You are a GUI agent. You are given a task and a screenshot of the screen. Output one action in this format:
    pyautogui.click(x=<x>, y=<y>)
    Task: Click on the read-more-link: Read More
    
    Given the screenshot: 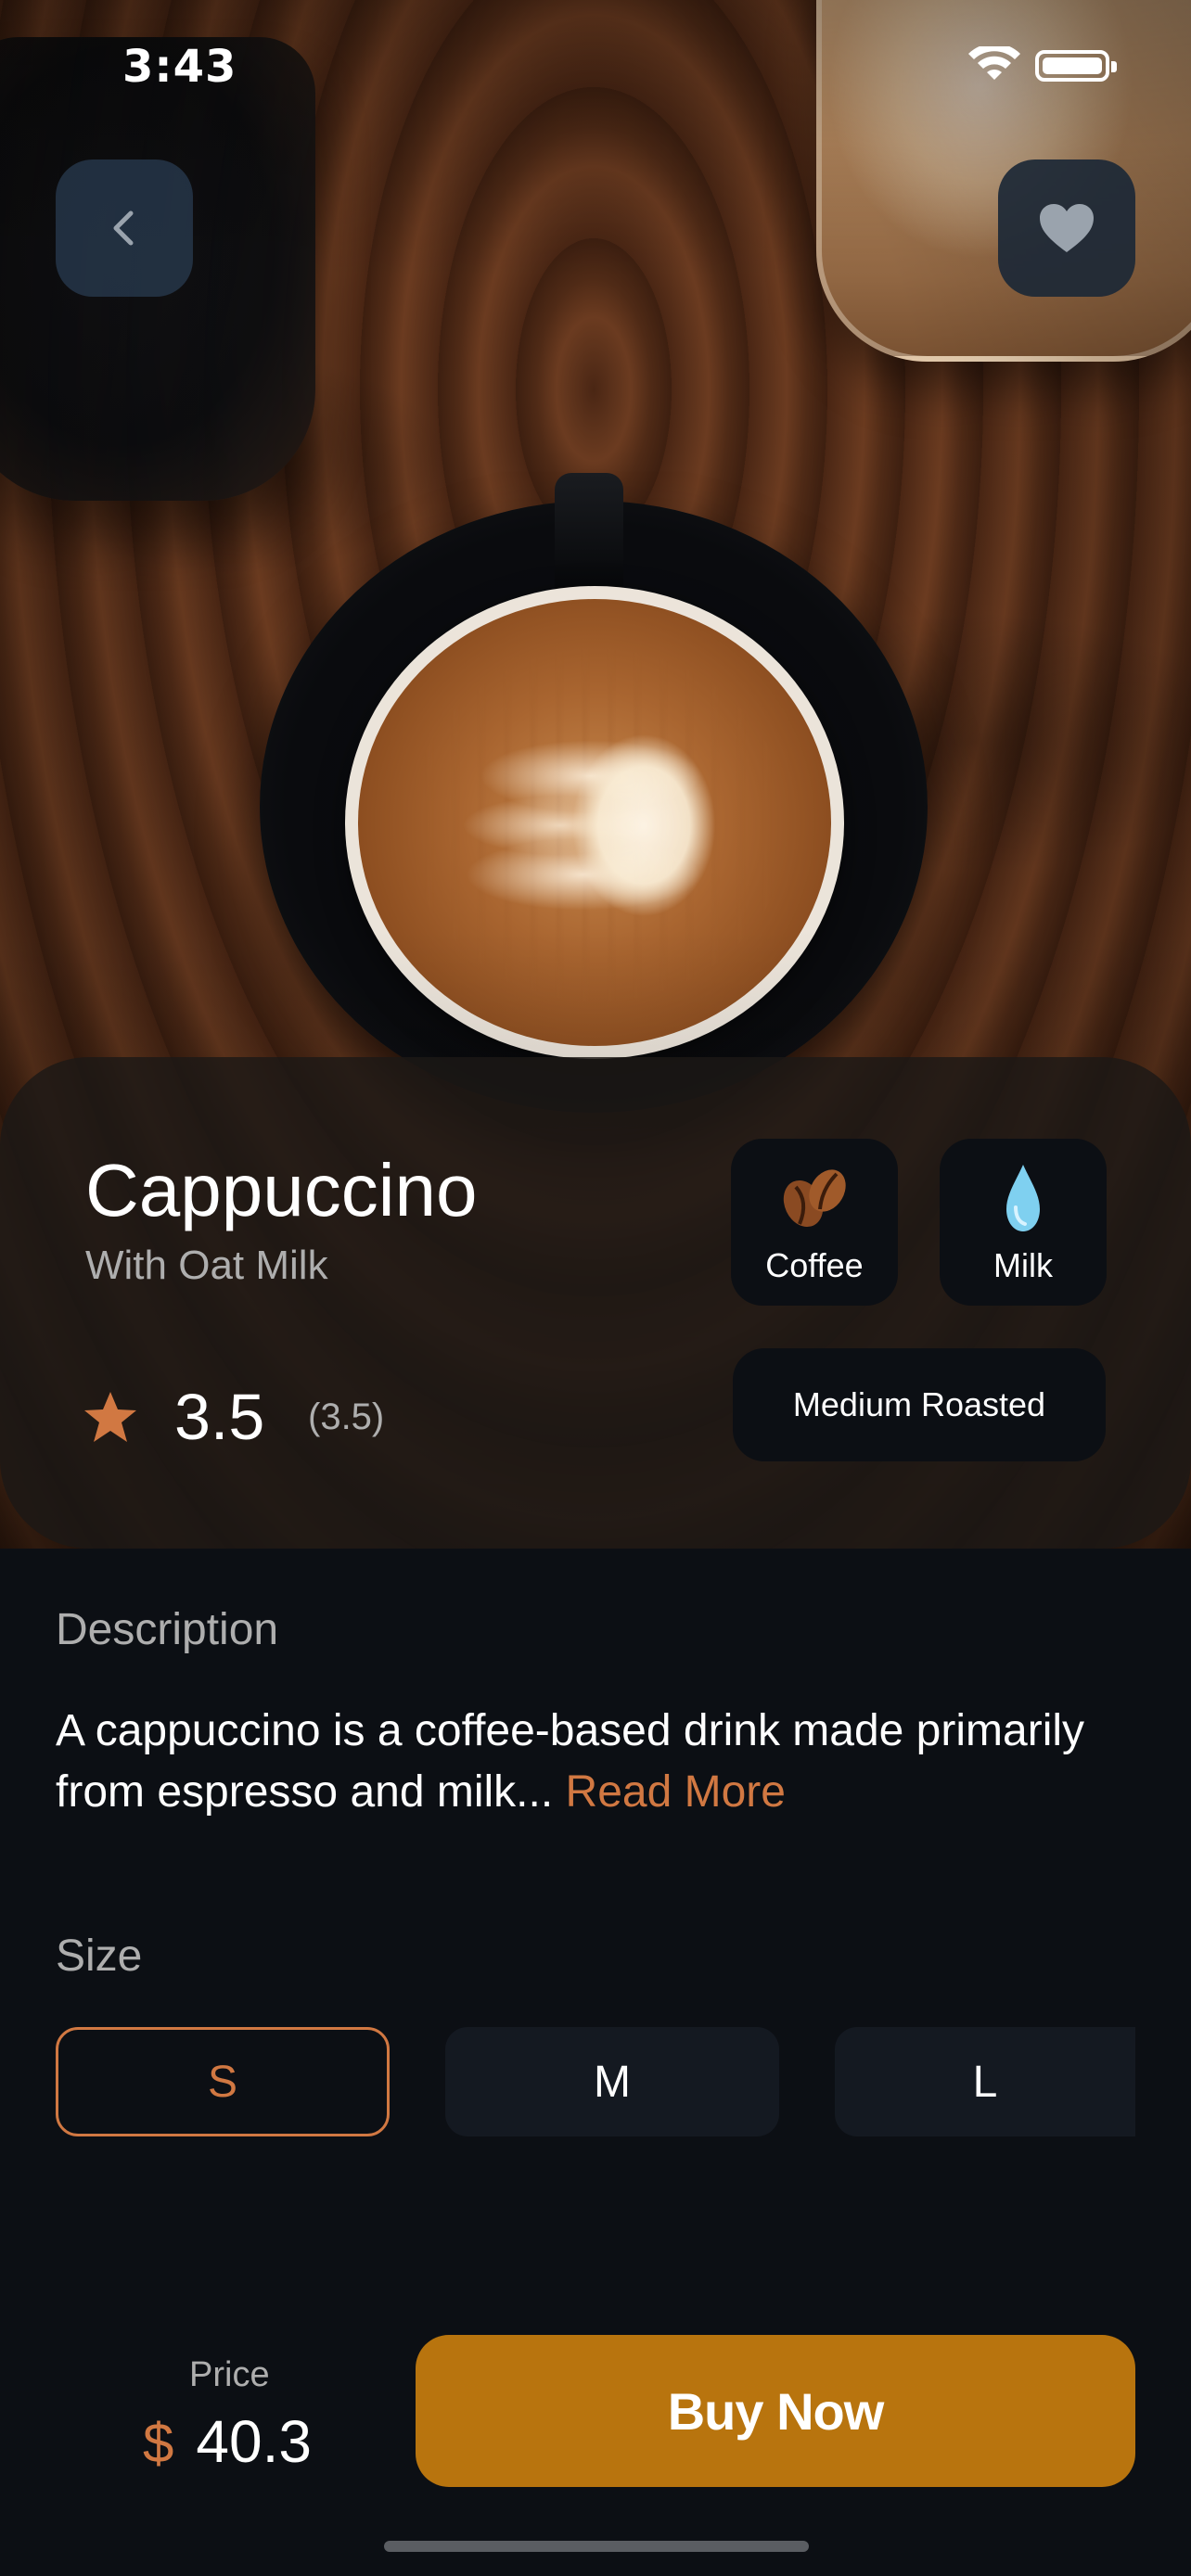 What is the action you would take?
    pyautogui.click(x=676, y=1792)
    